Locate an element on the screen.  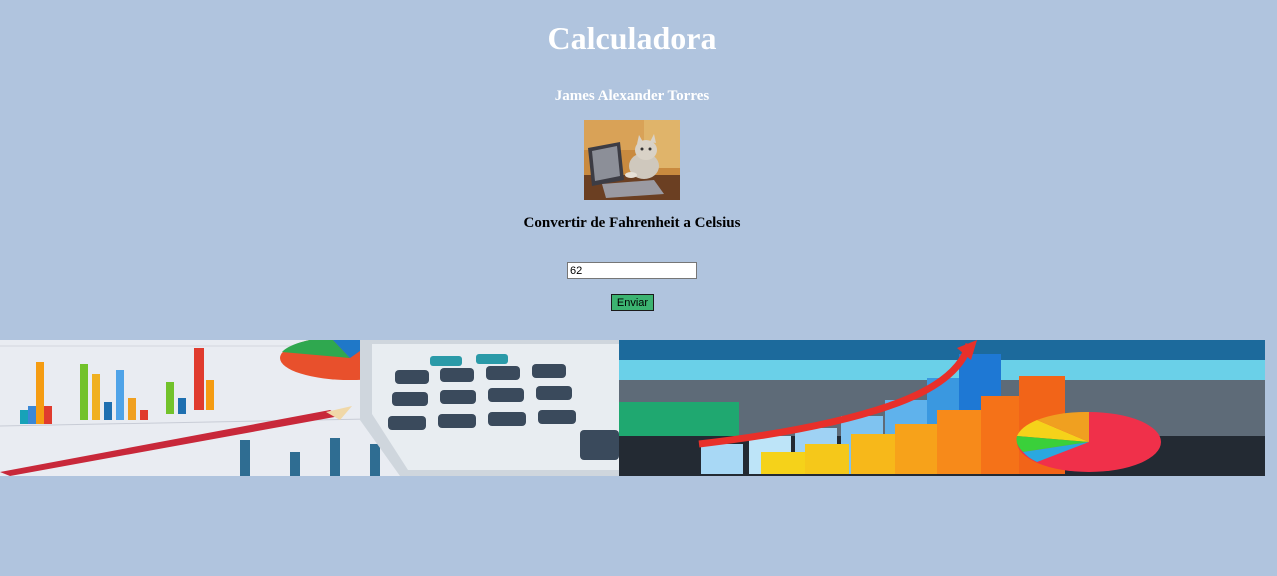
submit-button: Enviar is located at coordinates (632, 302).